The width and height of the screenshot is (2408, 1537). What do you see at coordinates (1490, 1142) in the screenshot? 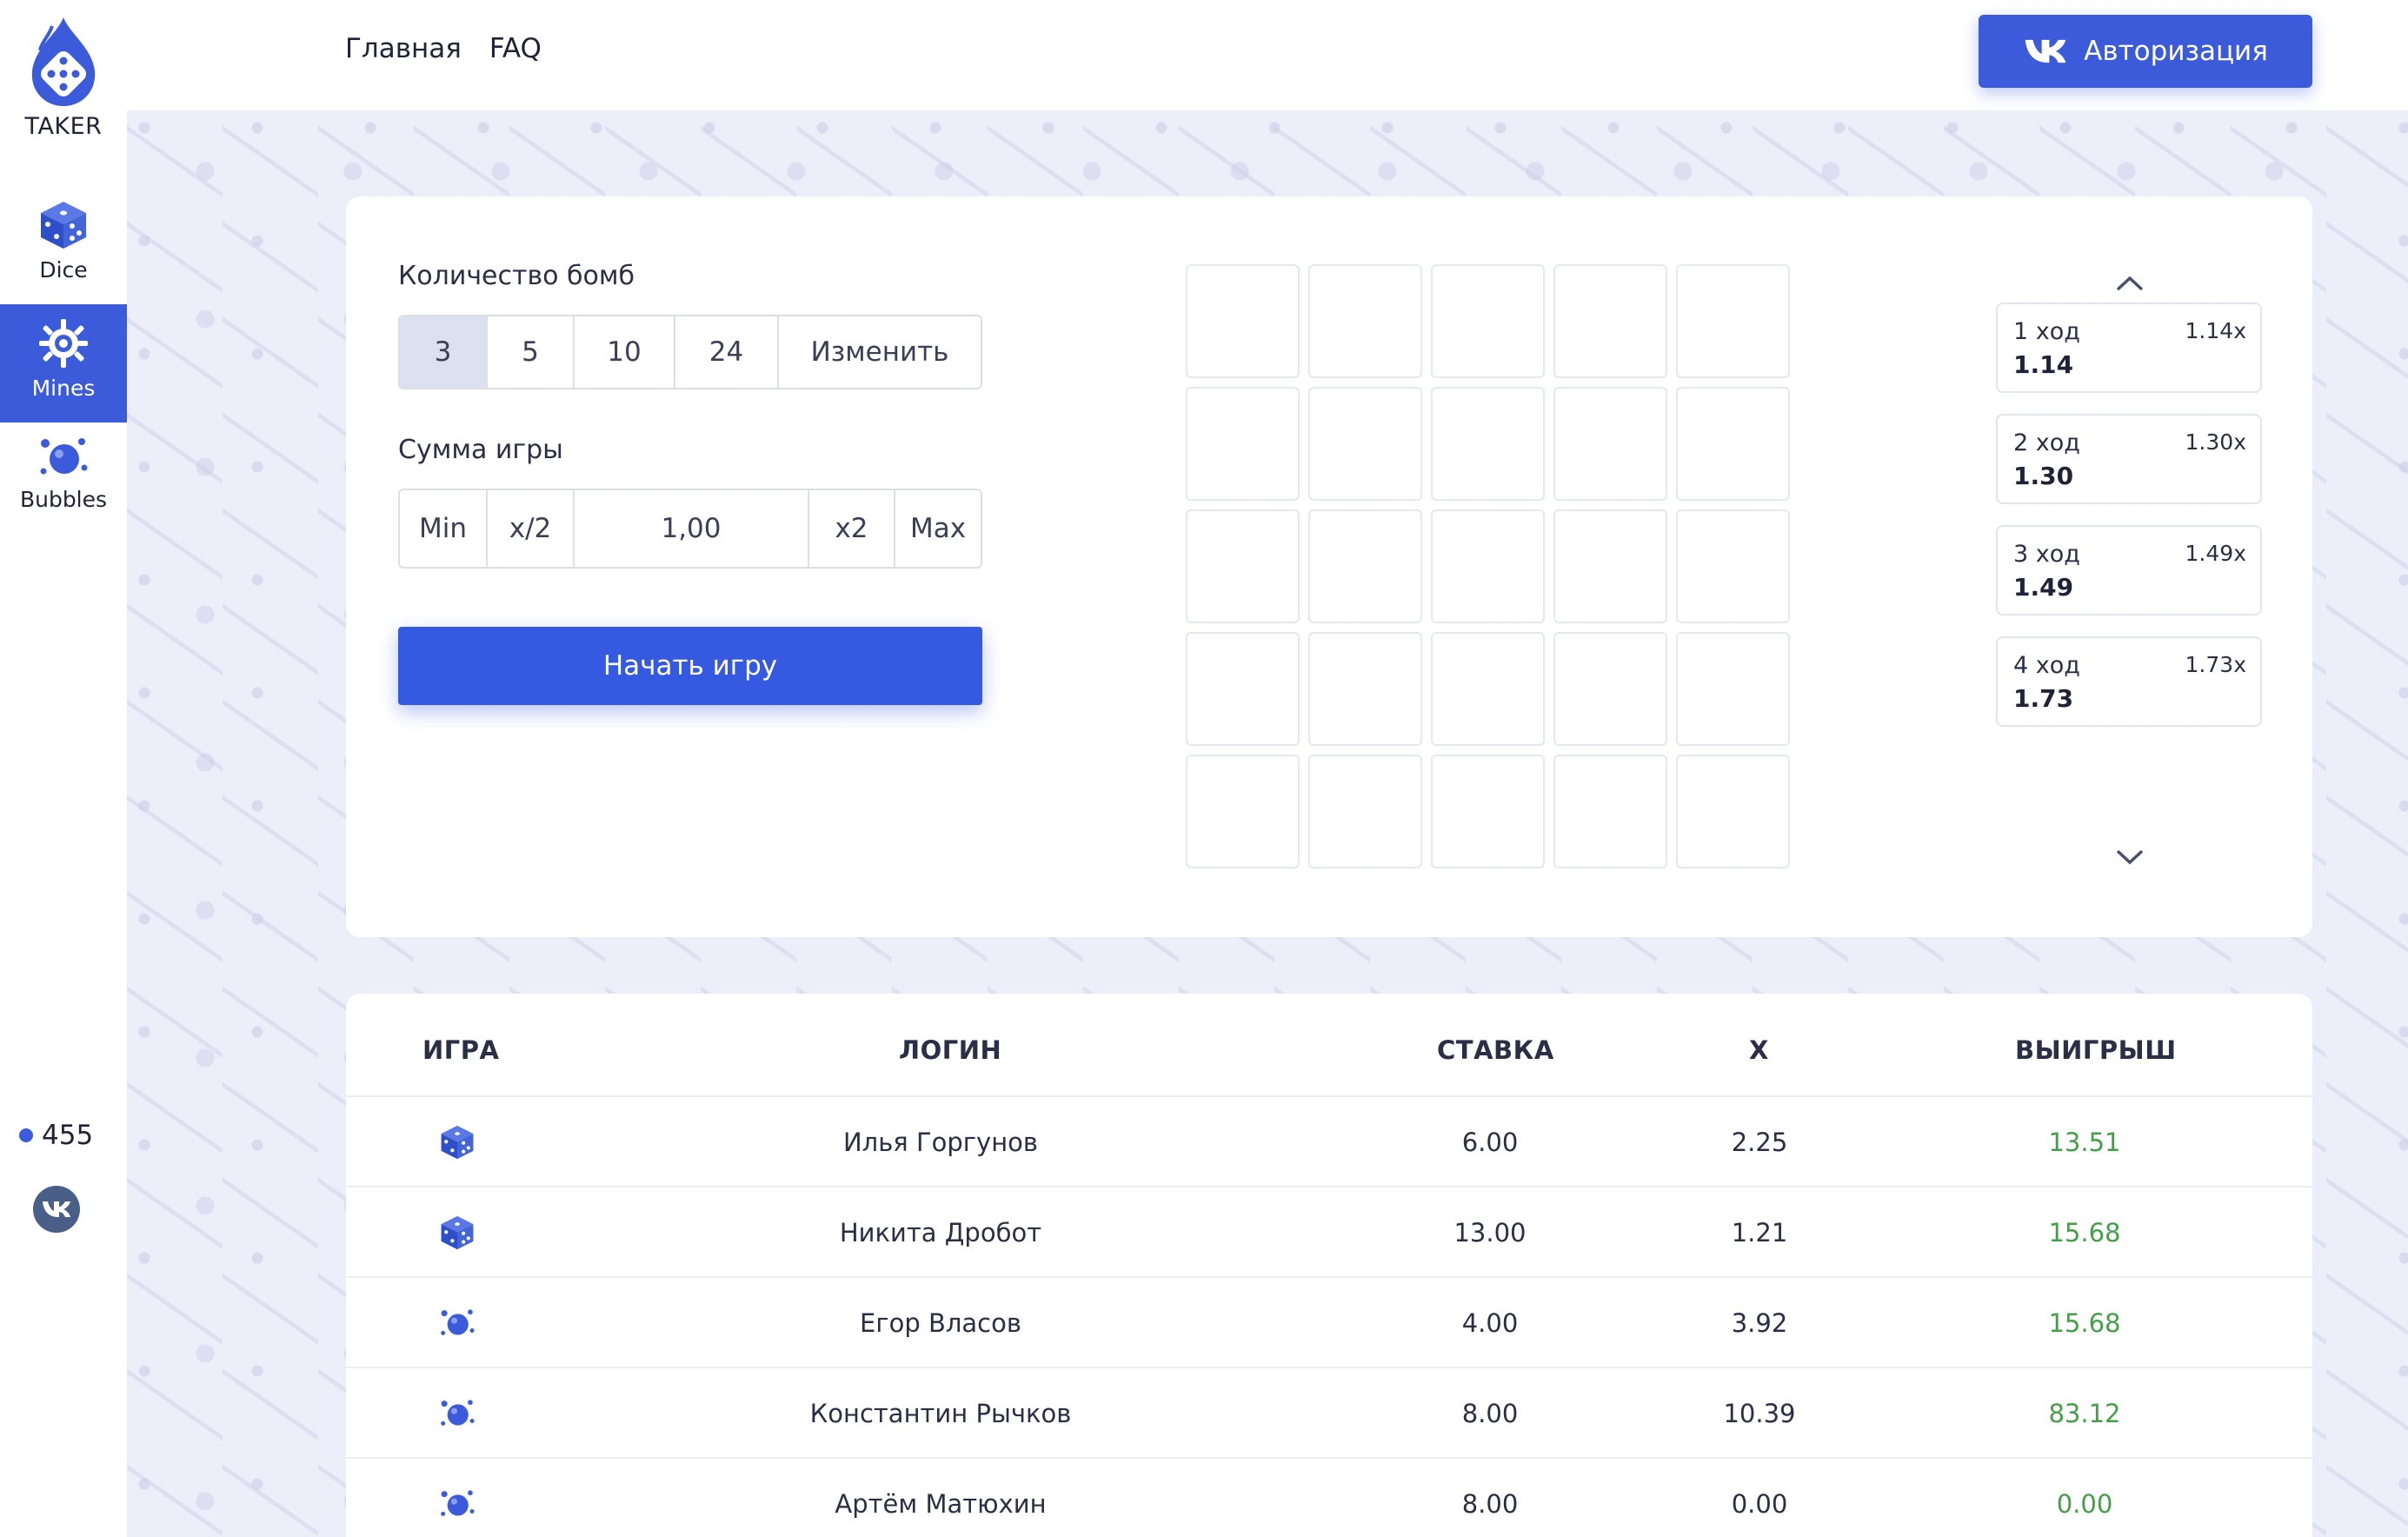
I see `row-bet: 6.00` at bounding box center [1490, 1142].